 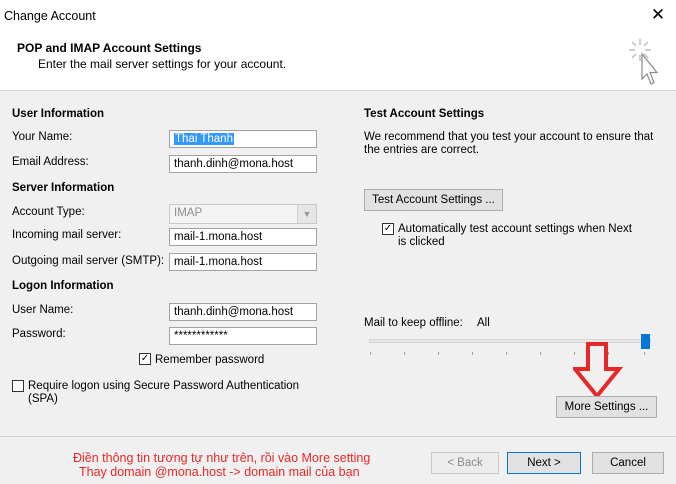 I want to click on auto-test-label-line2: is clicked, so click(x=421, y=242).